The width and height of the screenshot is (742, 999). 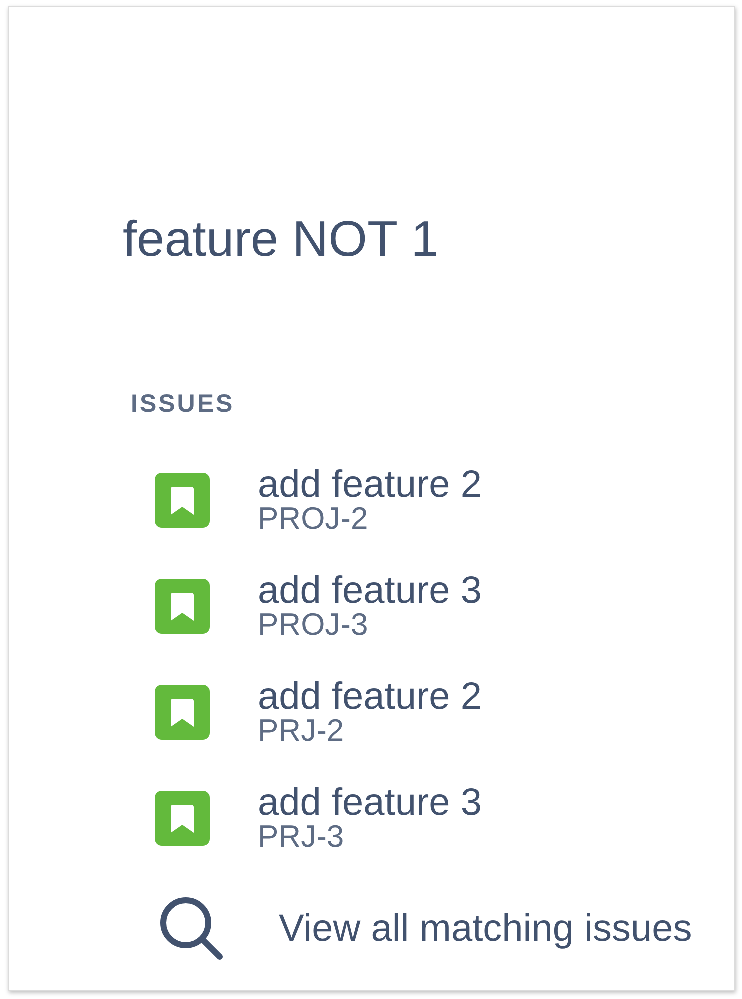 I want to click on issue-key: PROJ-2, so click(x=313, y=519).